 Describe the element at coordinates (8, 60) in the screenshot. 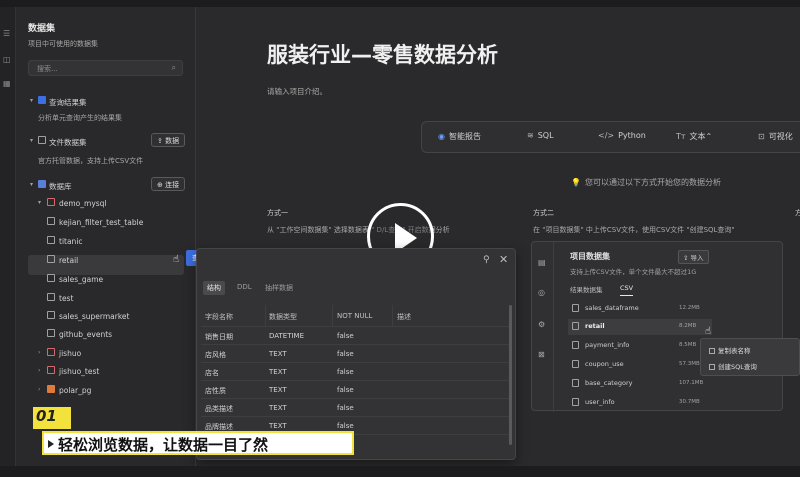

I see `database-icon: ◫` at that location.